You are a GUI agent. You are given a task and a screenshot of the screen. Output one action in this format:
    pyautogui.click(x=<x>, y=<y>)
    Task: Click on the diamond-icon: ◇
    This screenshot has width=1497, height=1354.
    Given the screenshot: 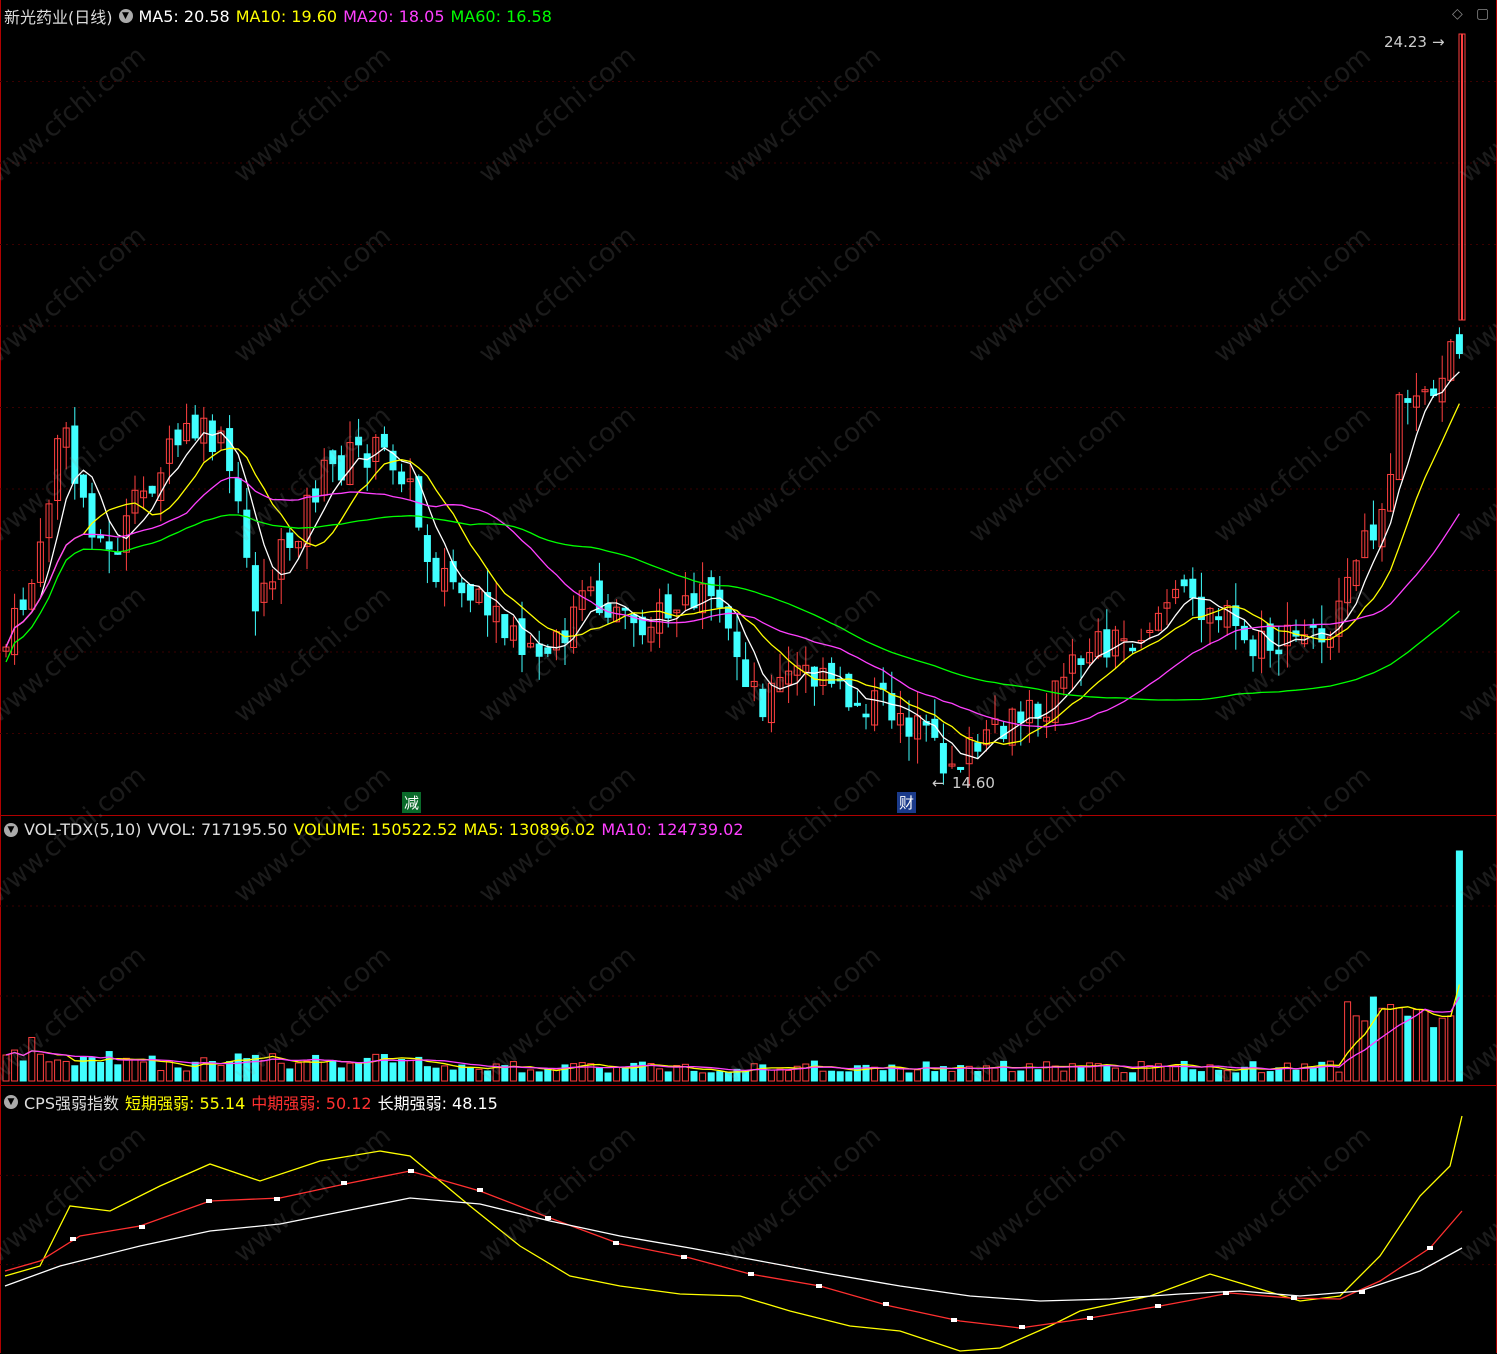 What is the action you would take?
    pyautogui.click(x=1457, y=14)
    